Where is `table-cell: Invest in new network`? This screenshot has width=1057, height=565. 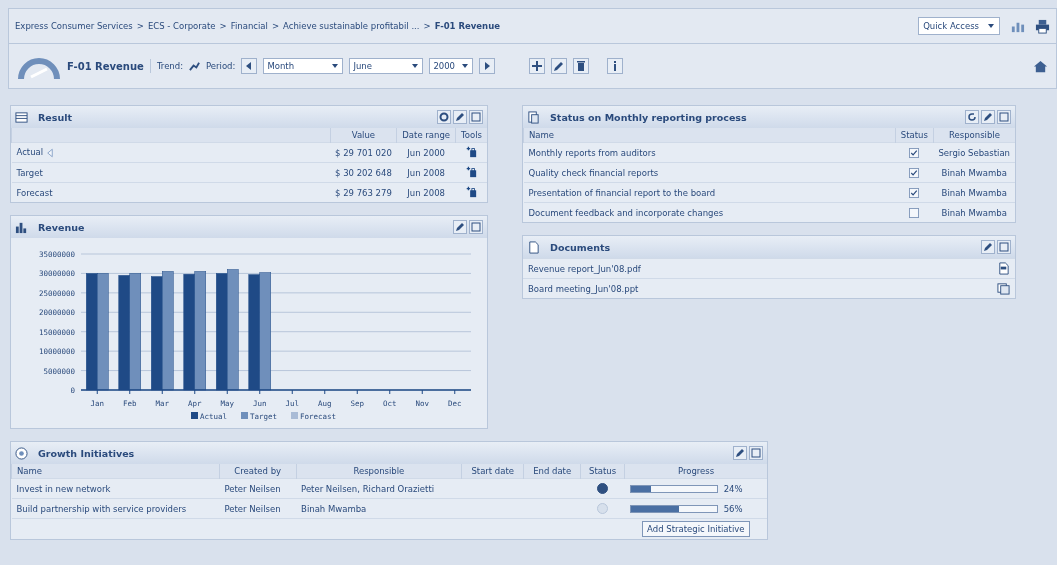 table-cell: Invest in new network is located at coordinates (115, 488).